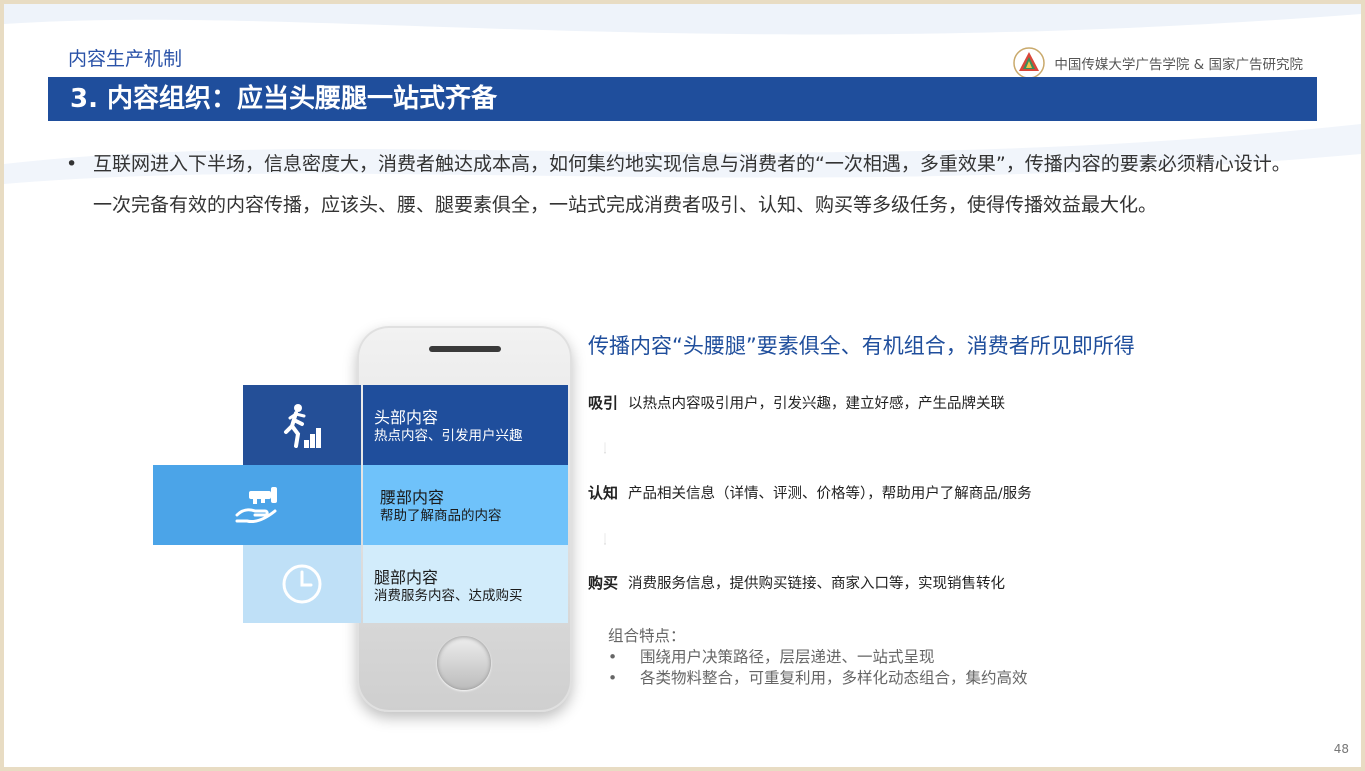 This screenshot has width=1365, height=771. What do you see at coordinates (830, 494) in the screenshot?
I see `stage-desc: 产品相关信息（详情、评测、价格等），帮助用户了解商品/服务` at bounding box center [830, 494].